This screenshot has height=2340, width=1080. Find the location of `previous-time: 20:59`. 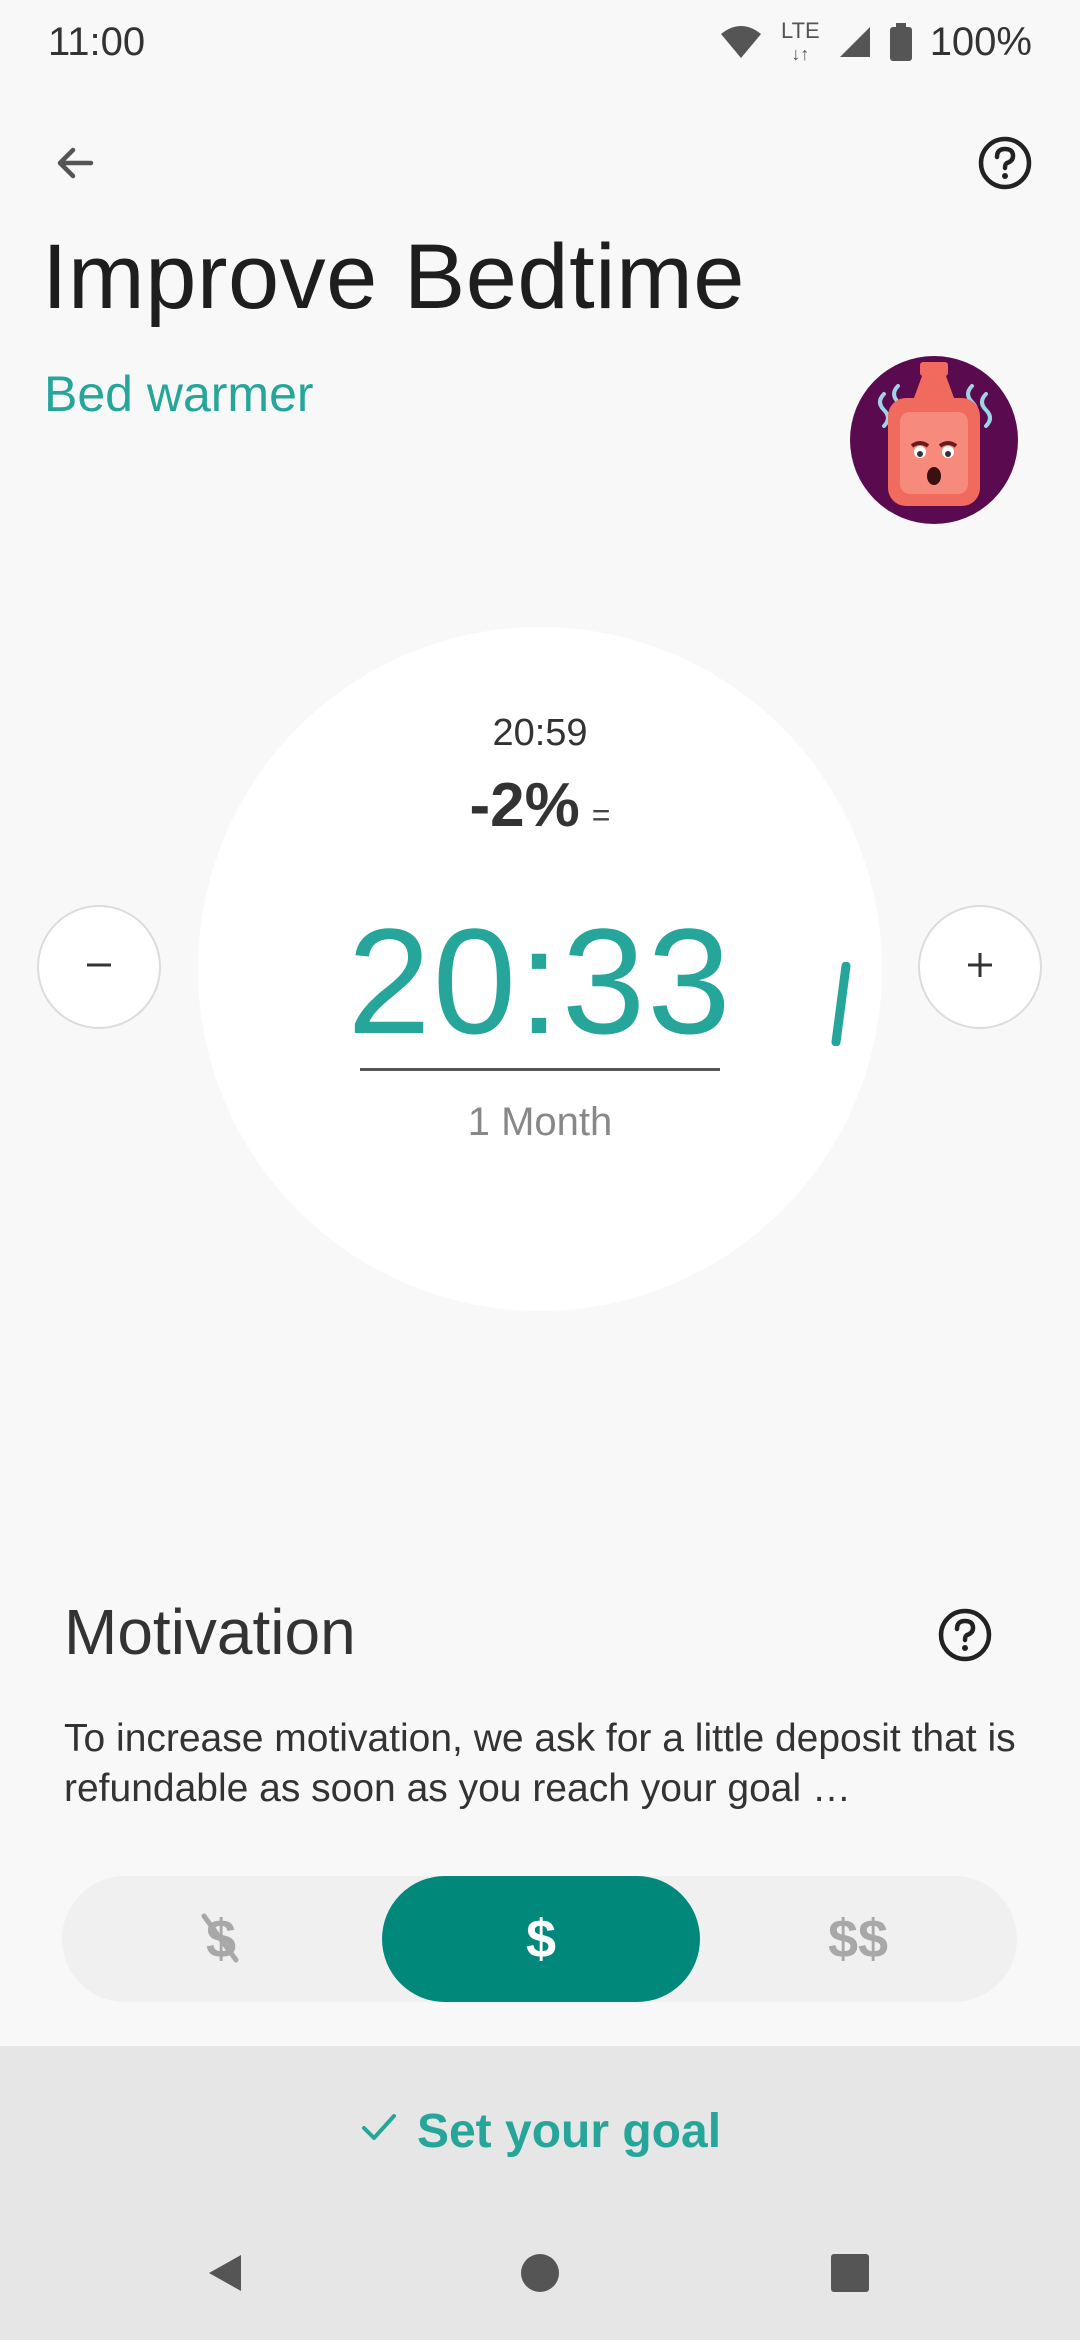

previous-time: 20:59 is located at coordinates (540, 733).